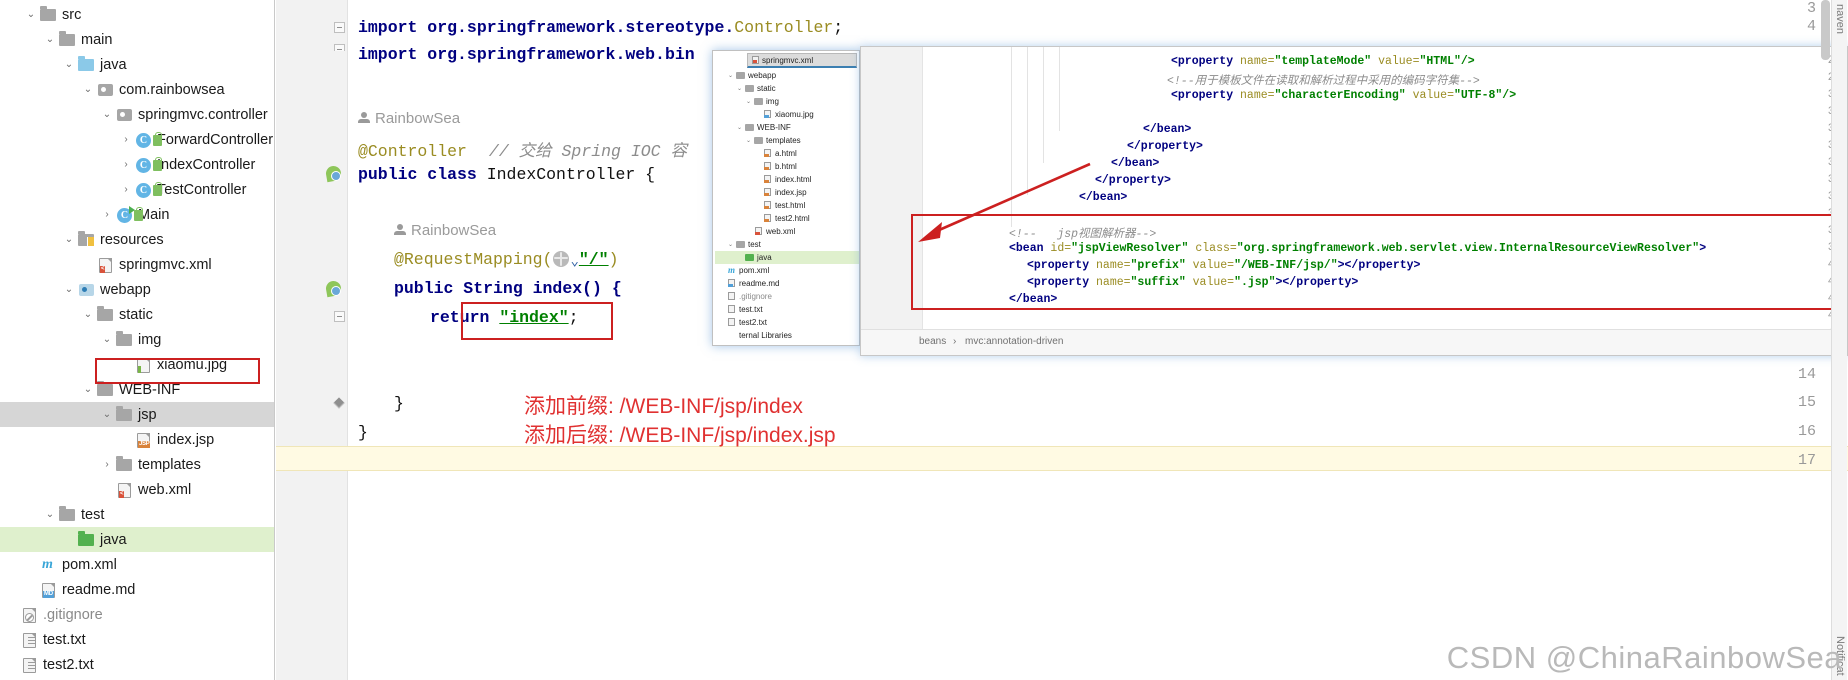  I want to click on popup-tree-item-label: webapp, so click(762, 75).